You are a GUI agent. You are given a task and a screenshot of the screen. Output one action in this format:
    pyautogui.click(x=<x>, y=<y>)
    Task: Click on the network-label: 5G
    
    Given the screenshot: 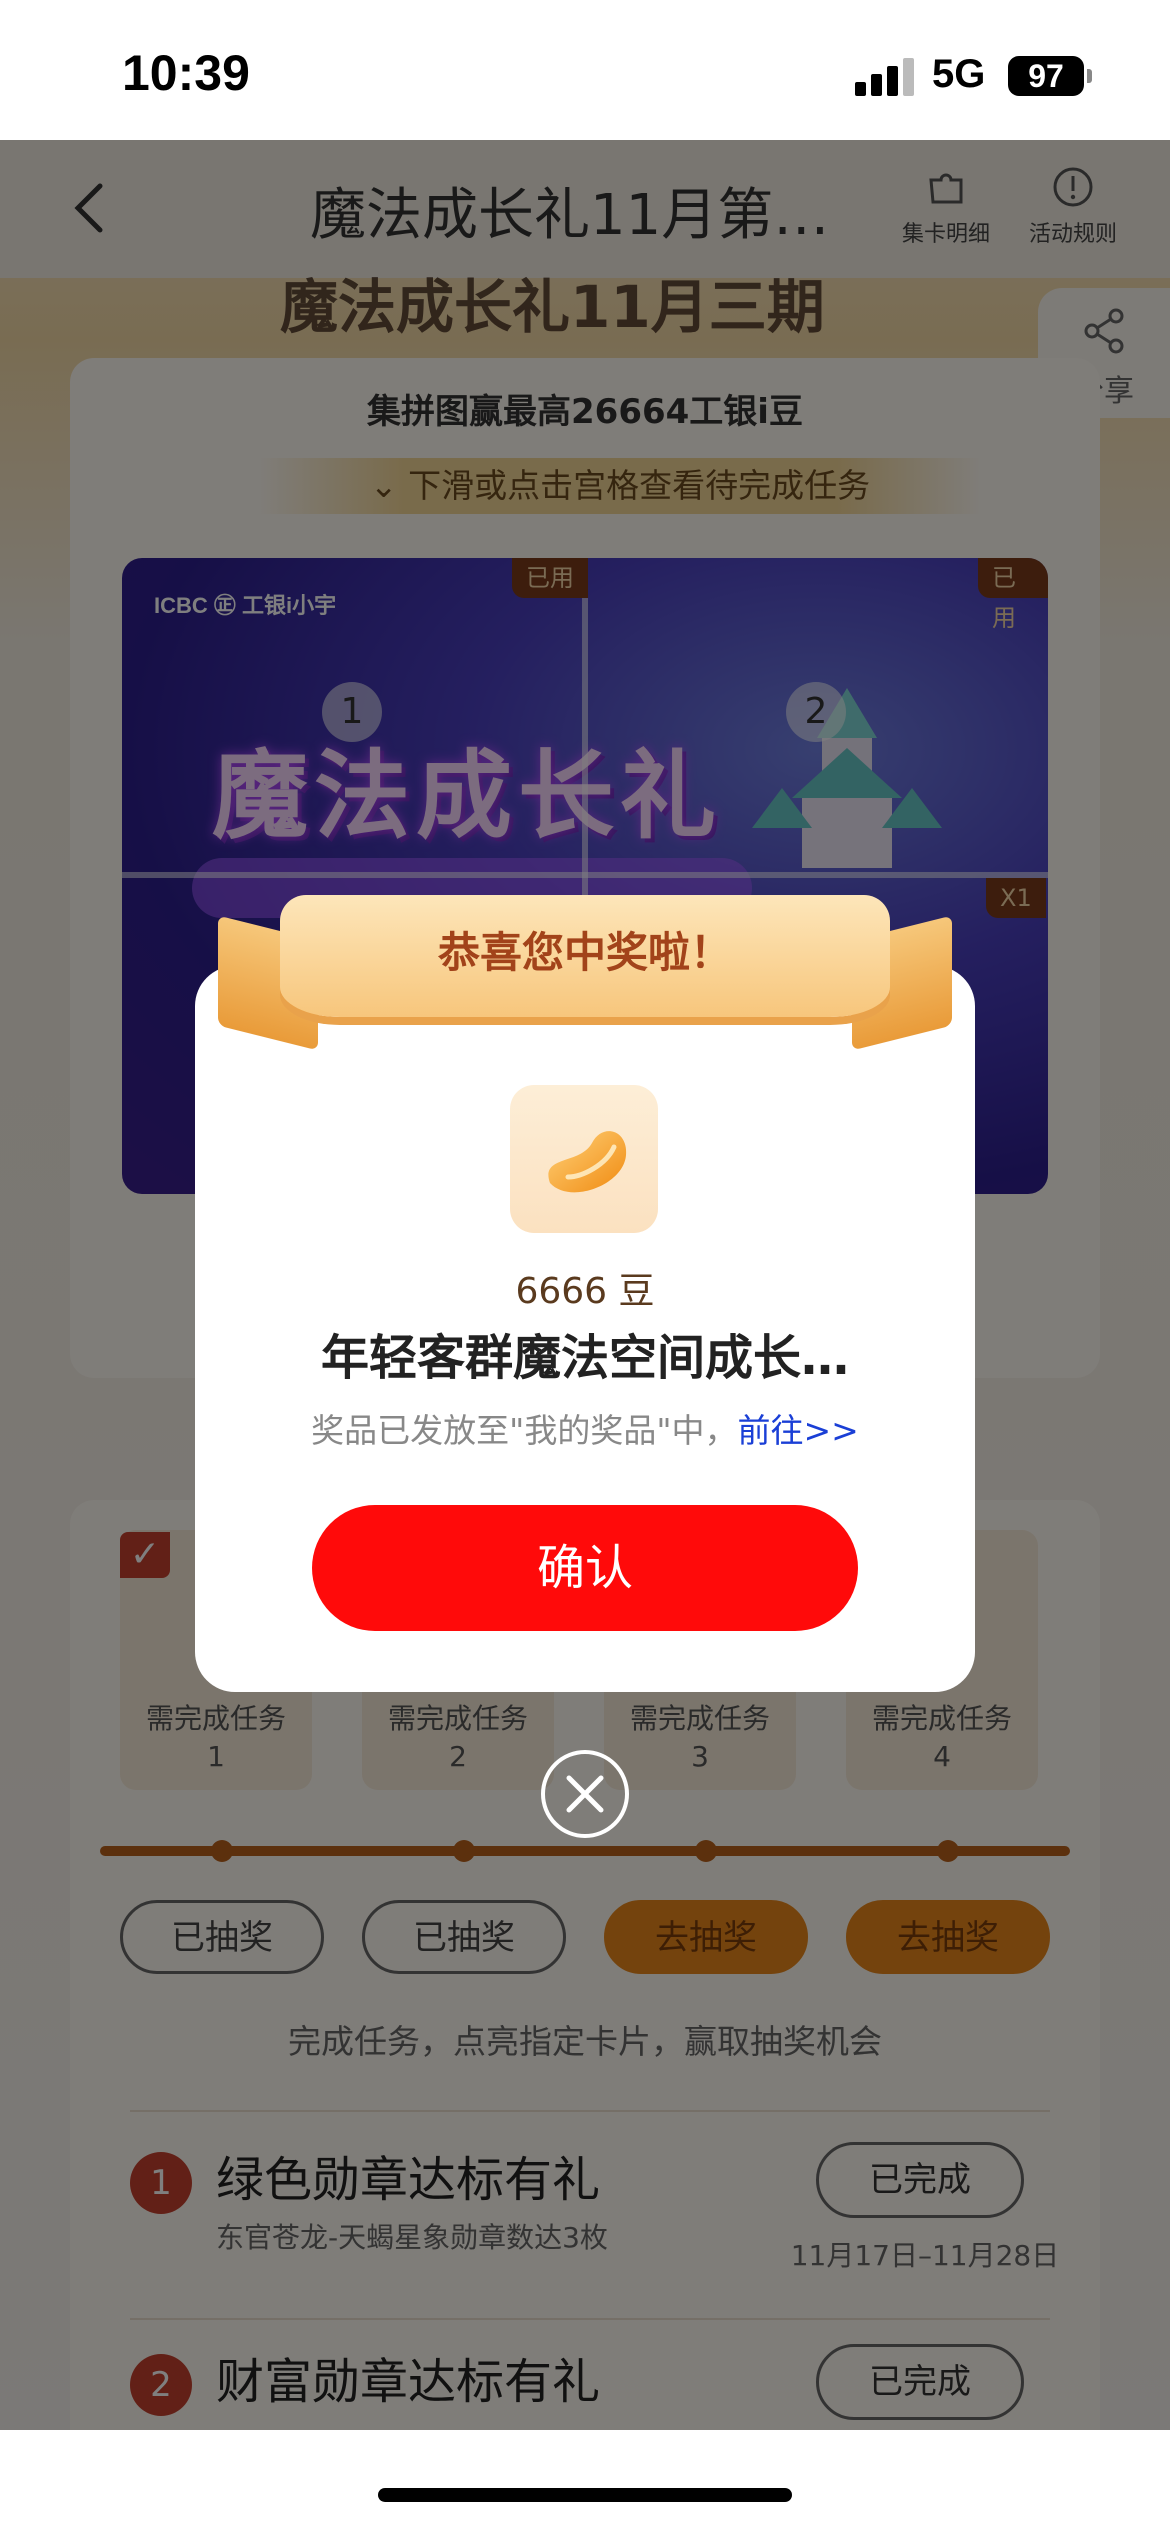 What is the action you would take?
    pyautogui.click(x=959, y=74)
    